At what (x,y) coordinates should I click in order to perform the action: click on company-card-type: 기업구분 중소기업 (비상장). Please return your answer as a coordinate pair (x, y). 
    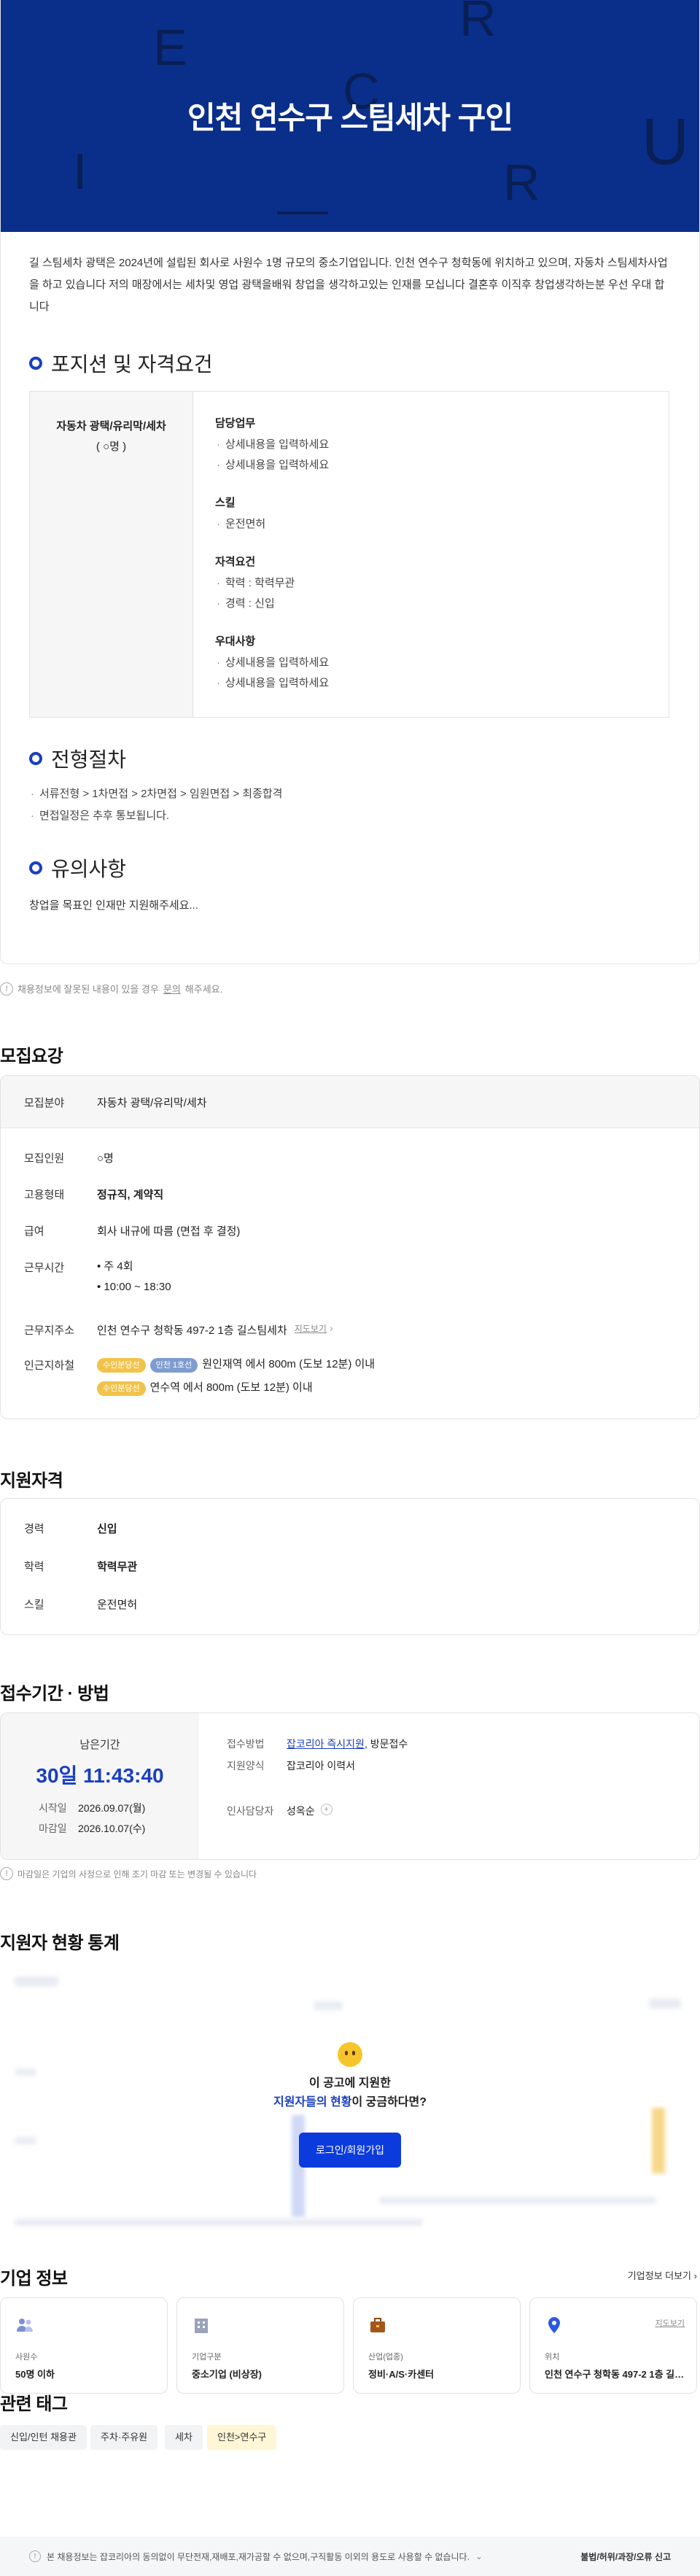
    Looking at the image, I should click on (260, 2345).